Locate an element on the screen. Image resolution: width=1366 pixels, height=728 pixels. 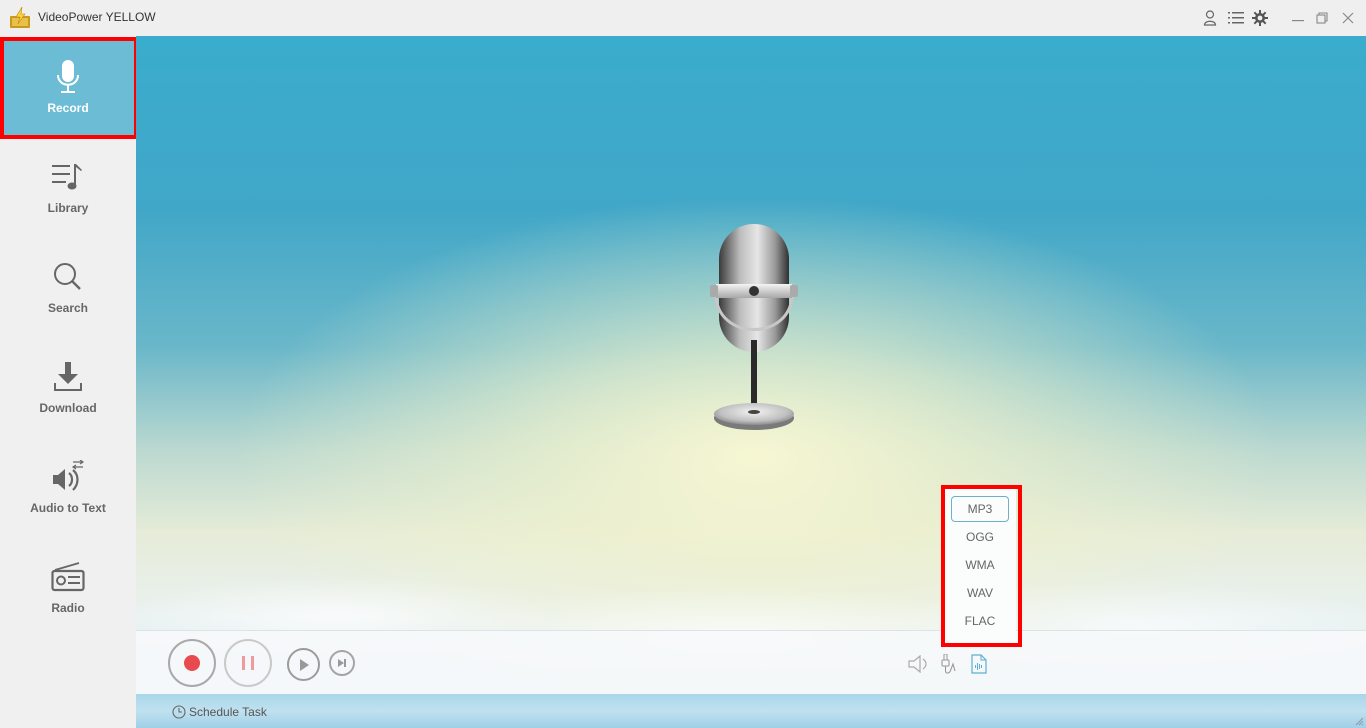
search-icon is located at coordinates (68, 277).